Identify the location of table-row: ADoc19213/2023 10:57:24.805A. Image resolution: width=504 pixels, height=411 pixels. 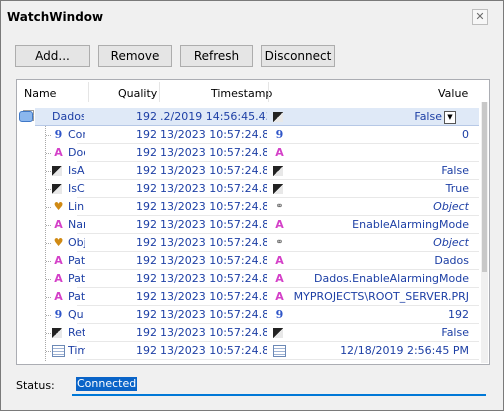
(253, 153).